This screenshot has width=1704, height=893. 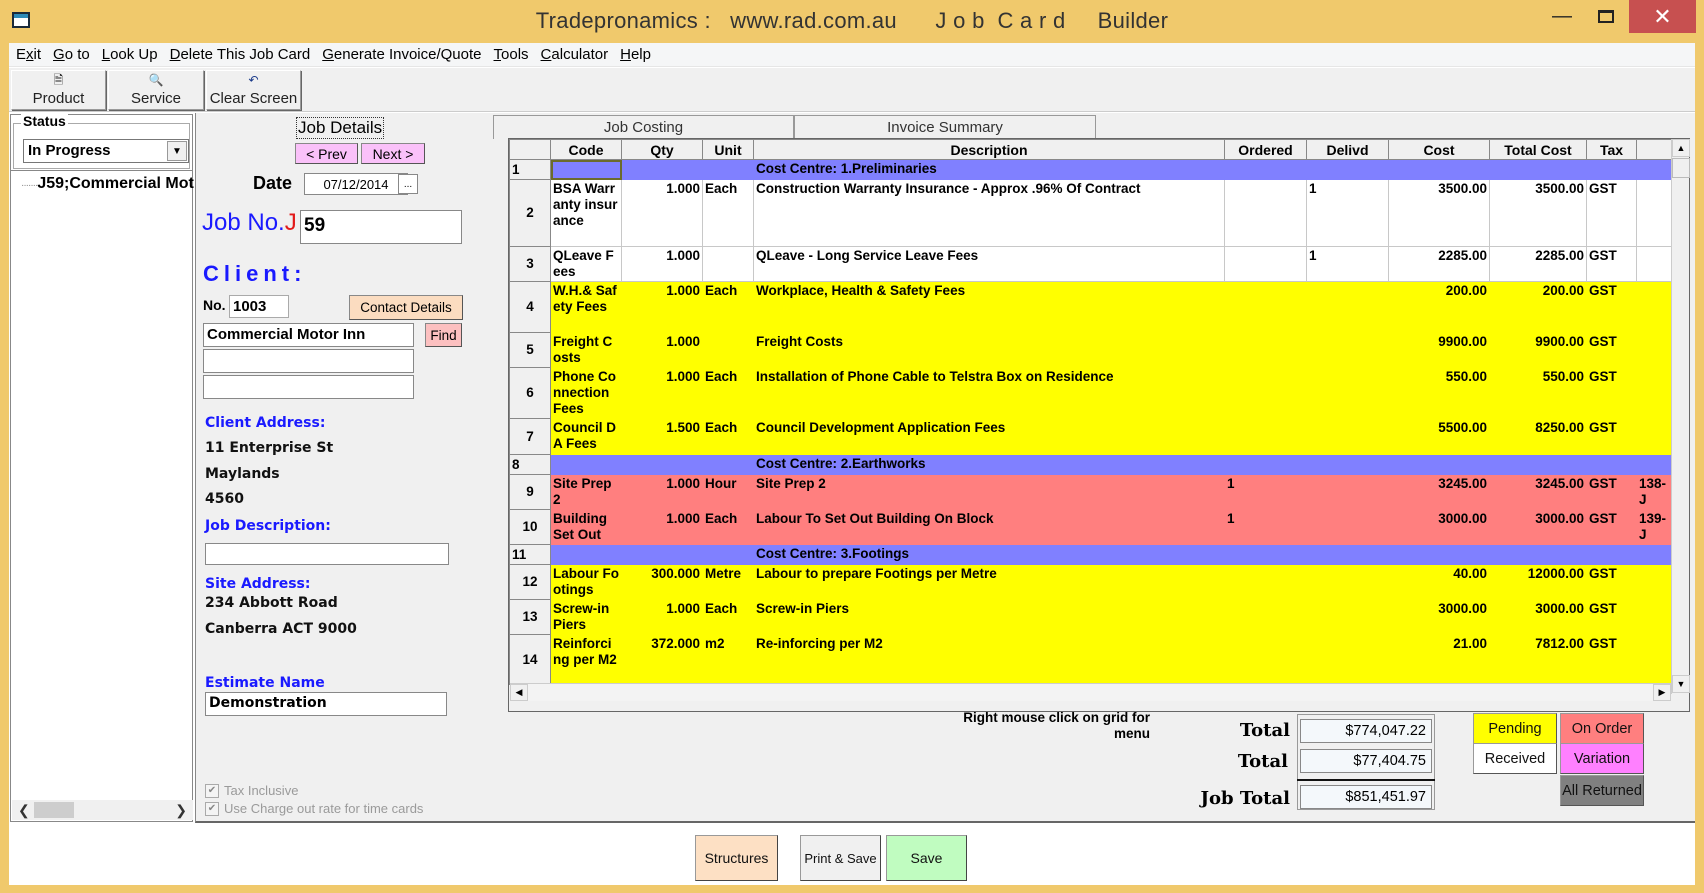 I want to click on cost-centre-label: Cost Centre: 3.Footings, so click(x=1212, y=554).